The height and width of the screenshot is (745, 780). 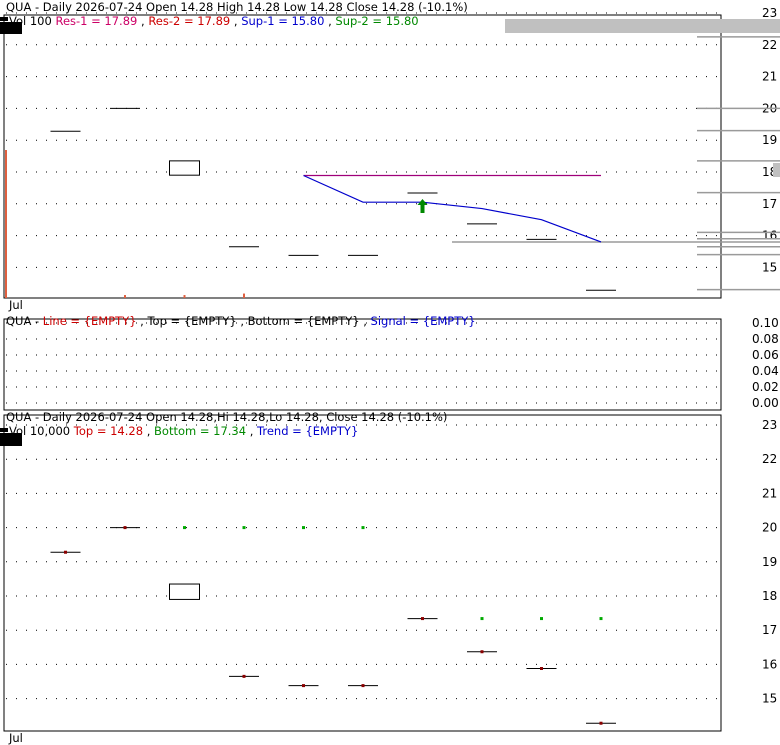 What do you see at coordinates (191, 321) in the screenshot?
I see `indicator-top-label: Top = {EMPTY}` at bounding box center [191, 321].